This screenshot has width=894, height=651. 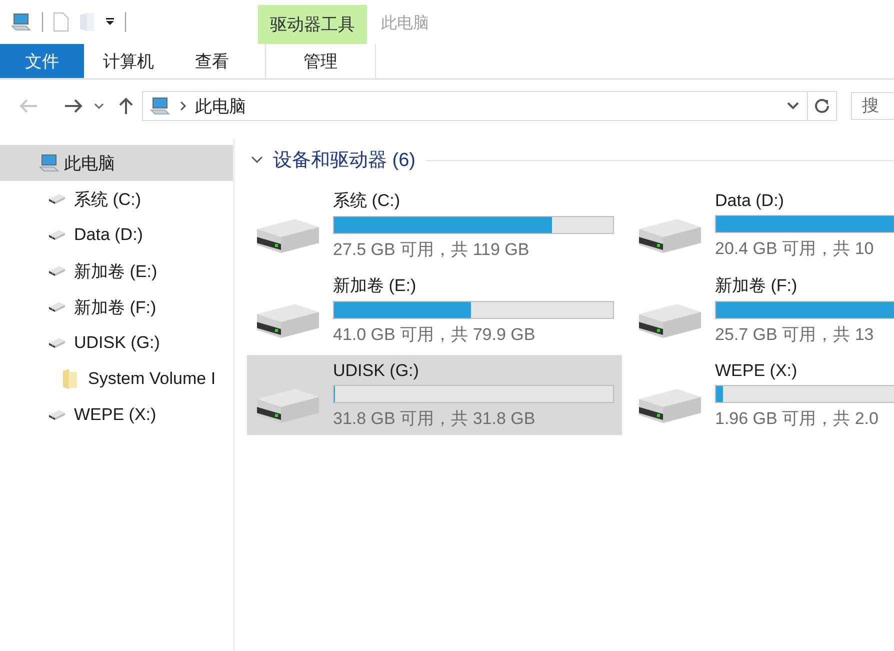 What do you see at coordinates (312, 24) in the screenshot?
I see `contextual-tab-group-label: 驱动器工具` at bounding box center [312, 24].